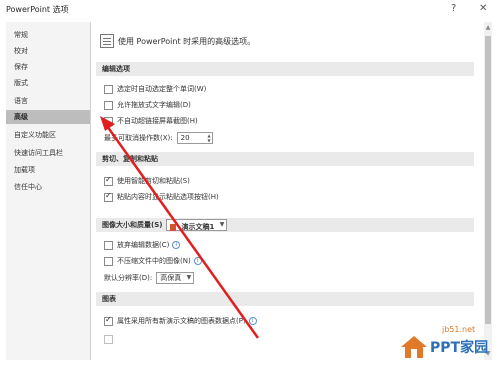  What do you see at coordinates (107, 123) in the screenshot?
I see `arrowhead-icon` at bounding box center [107, 123].